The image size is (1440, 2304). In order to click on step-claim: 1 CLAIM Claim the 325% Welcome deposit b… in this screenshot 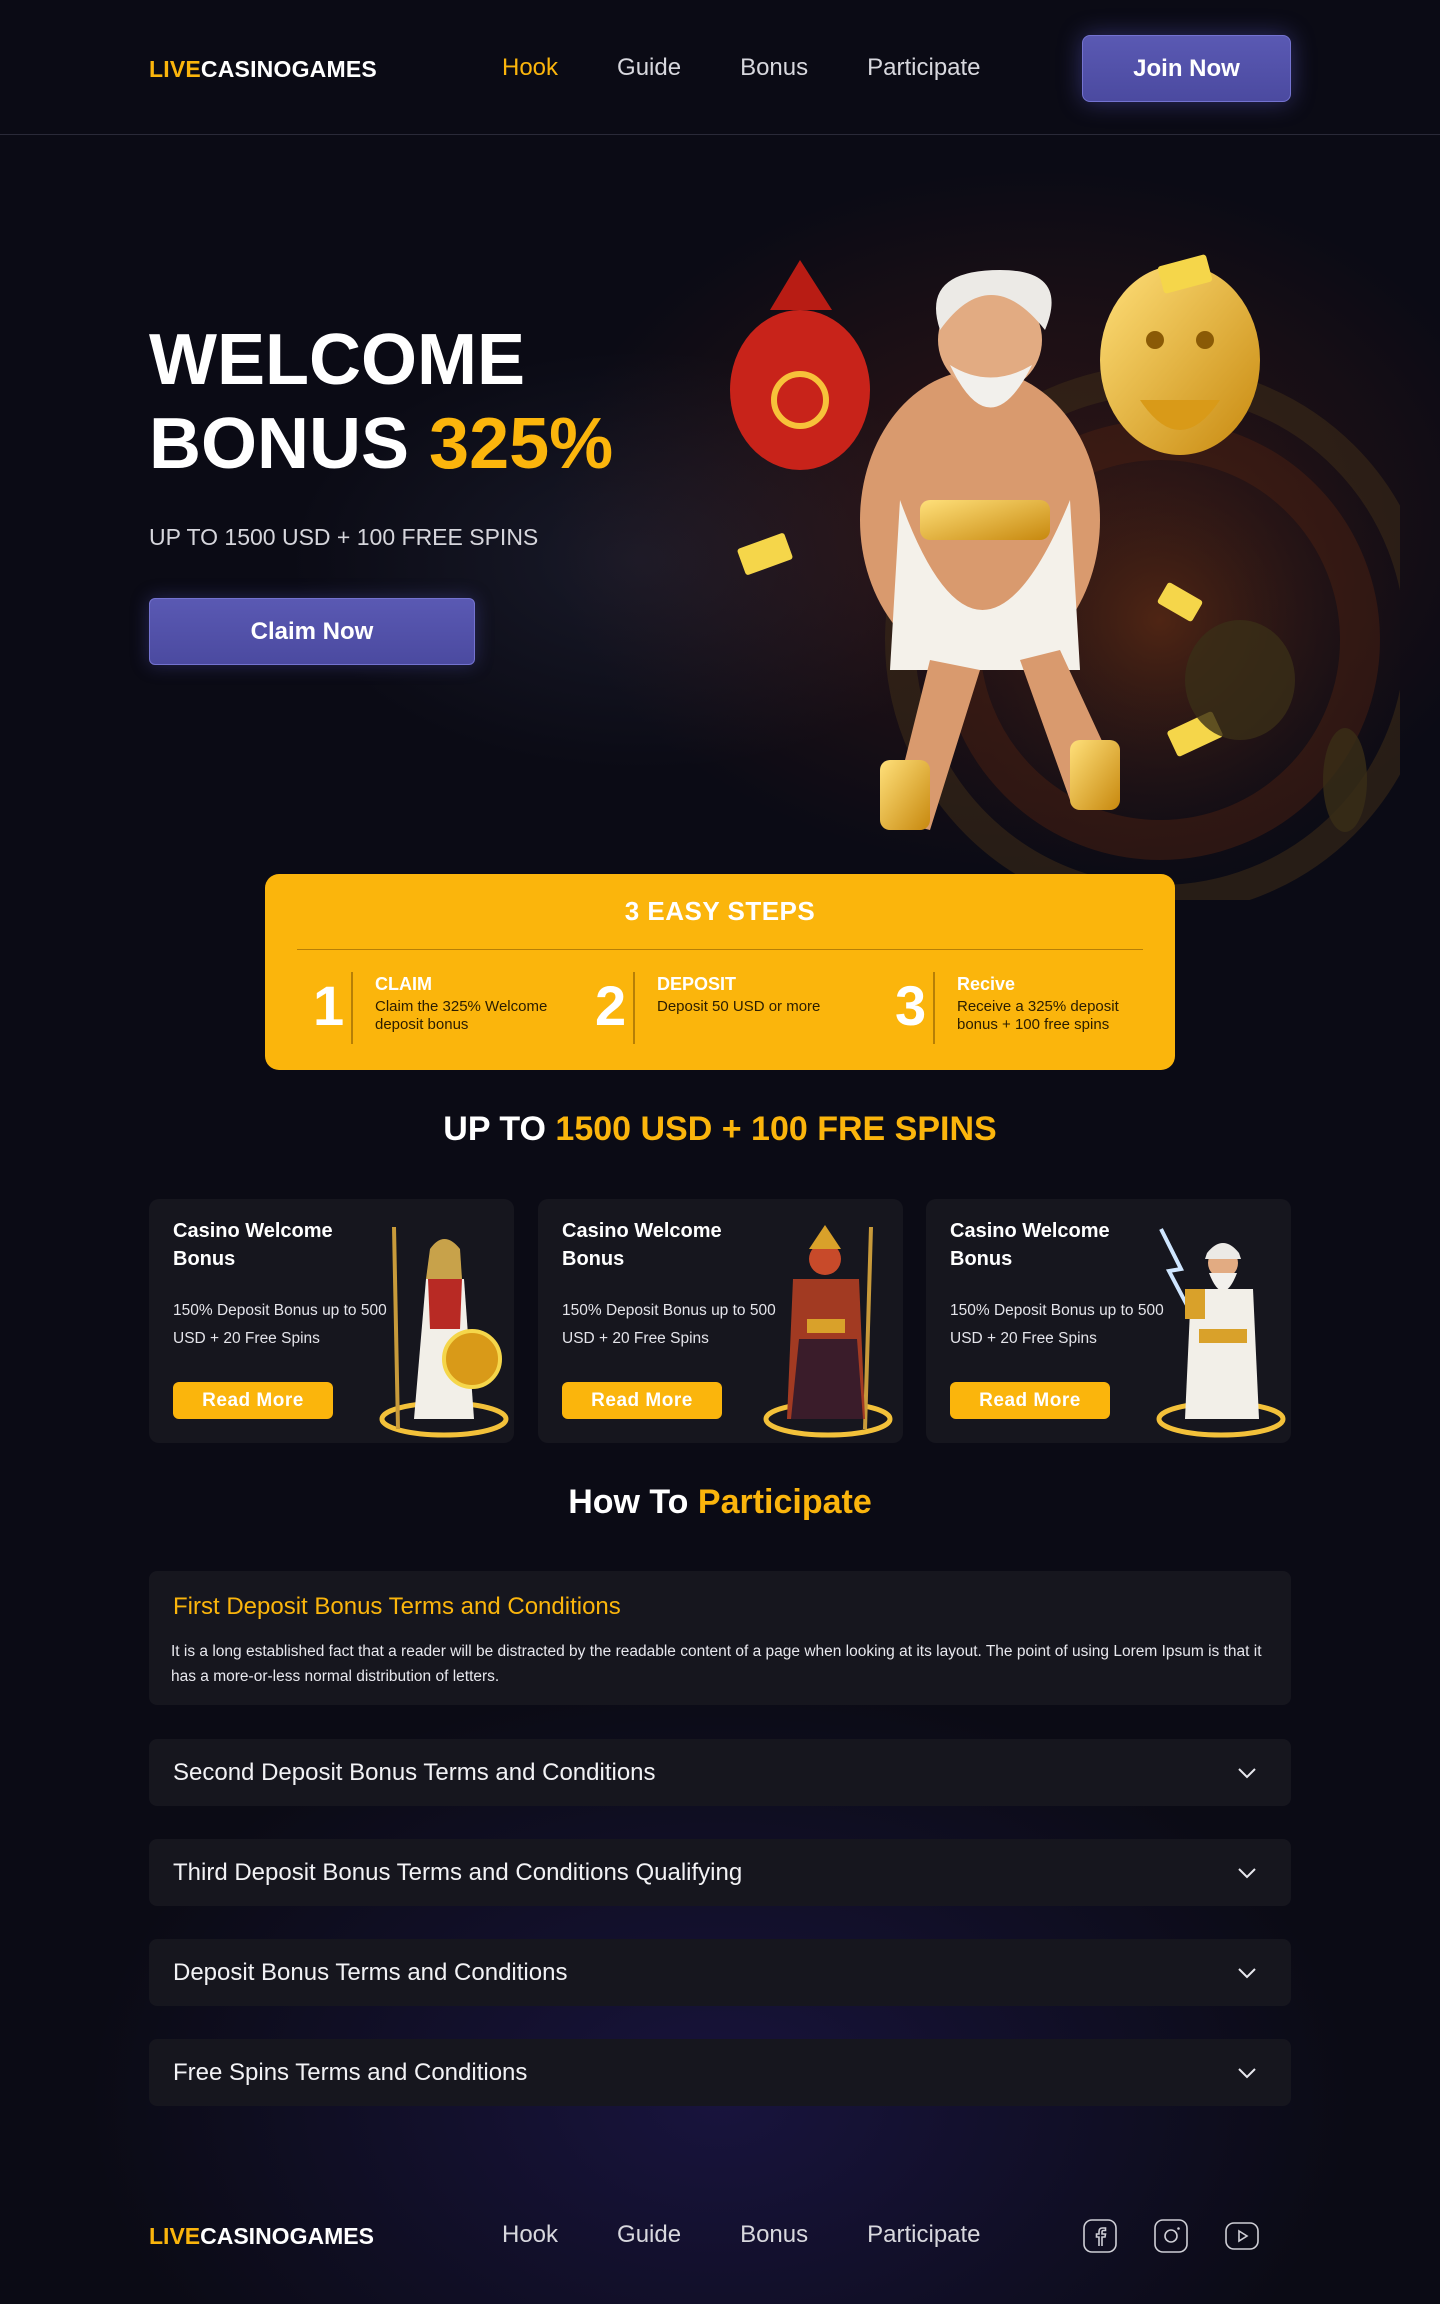, I will do `click(438, 1008)`.